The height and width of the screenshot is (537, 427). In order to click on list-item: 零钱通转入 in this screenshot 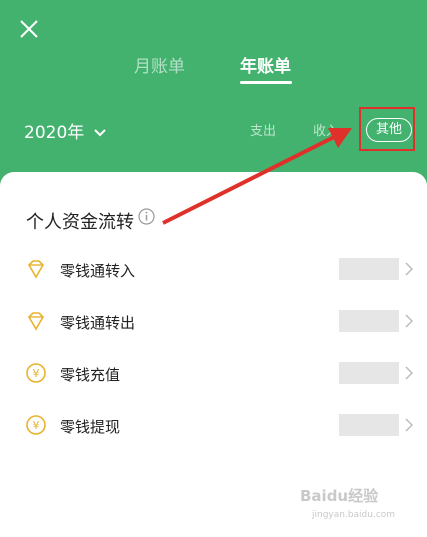, I will do `click(213, 284)`.